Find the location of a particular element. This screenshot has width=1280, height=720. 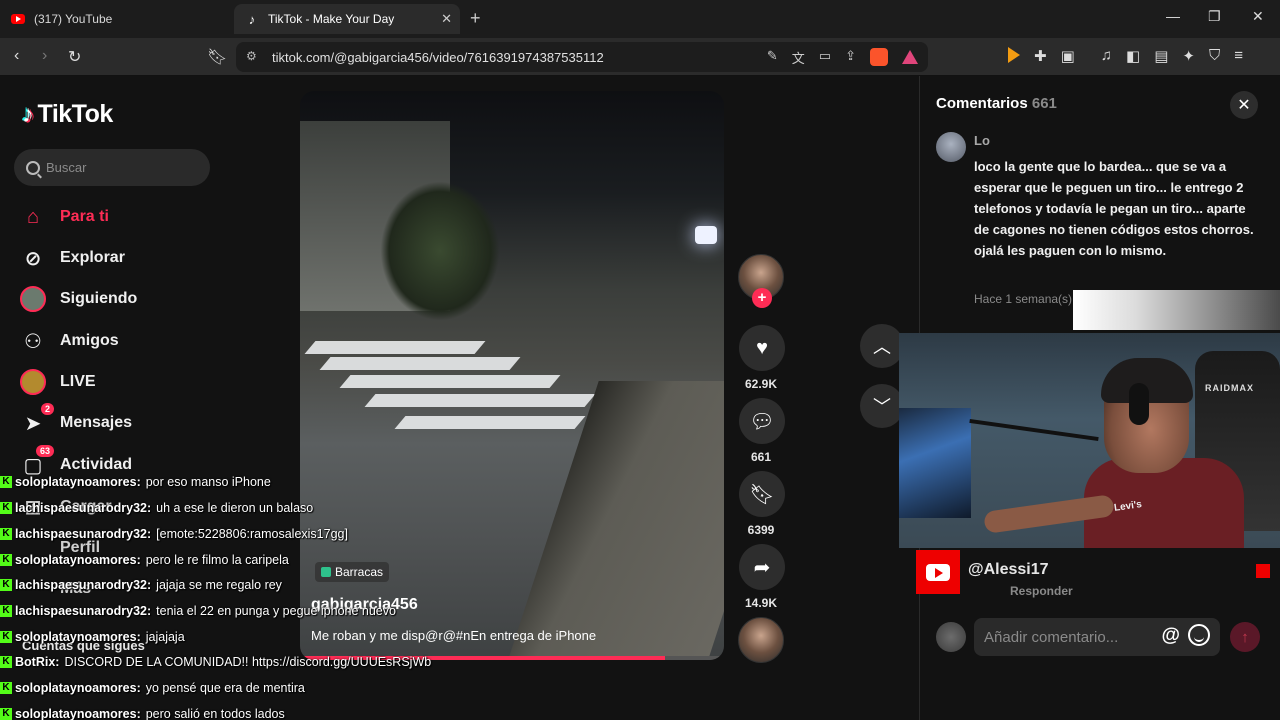

location-pin-icon is located at coordinates (326, 572).